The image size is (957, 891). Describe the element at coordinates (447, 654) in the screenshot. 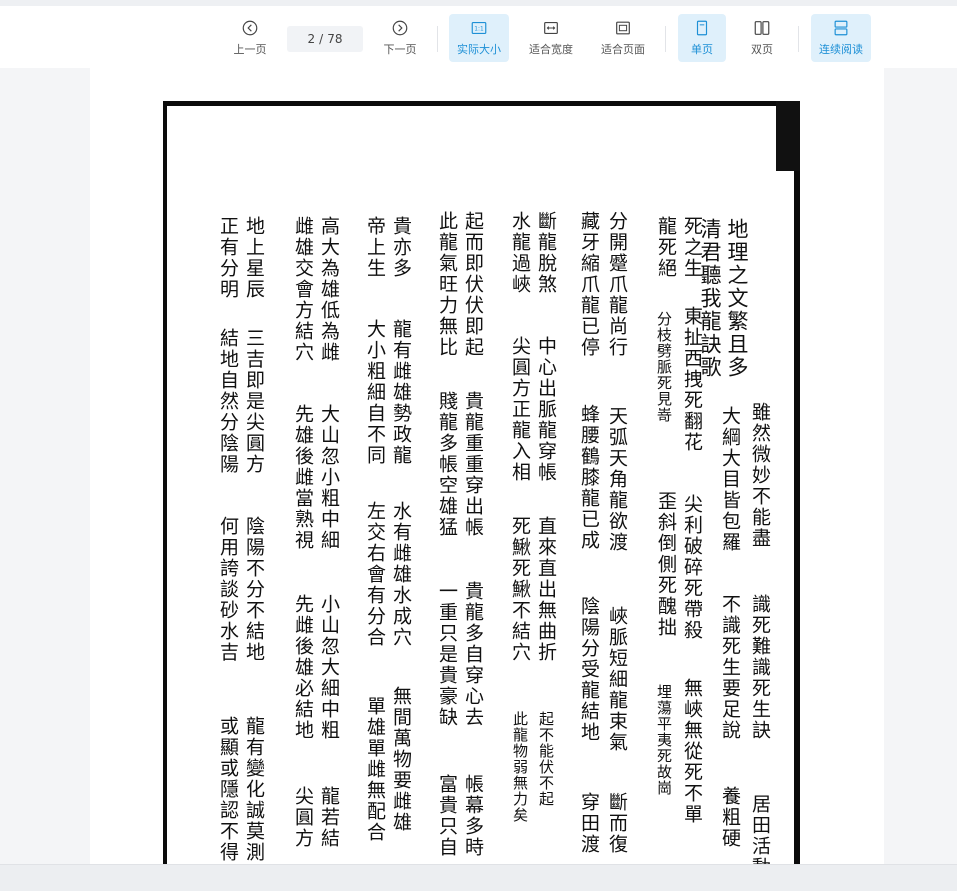

I see `text-column: 一重只是貴豪缺` at that location.